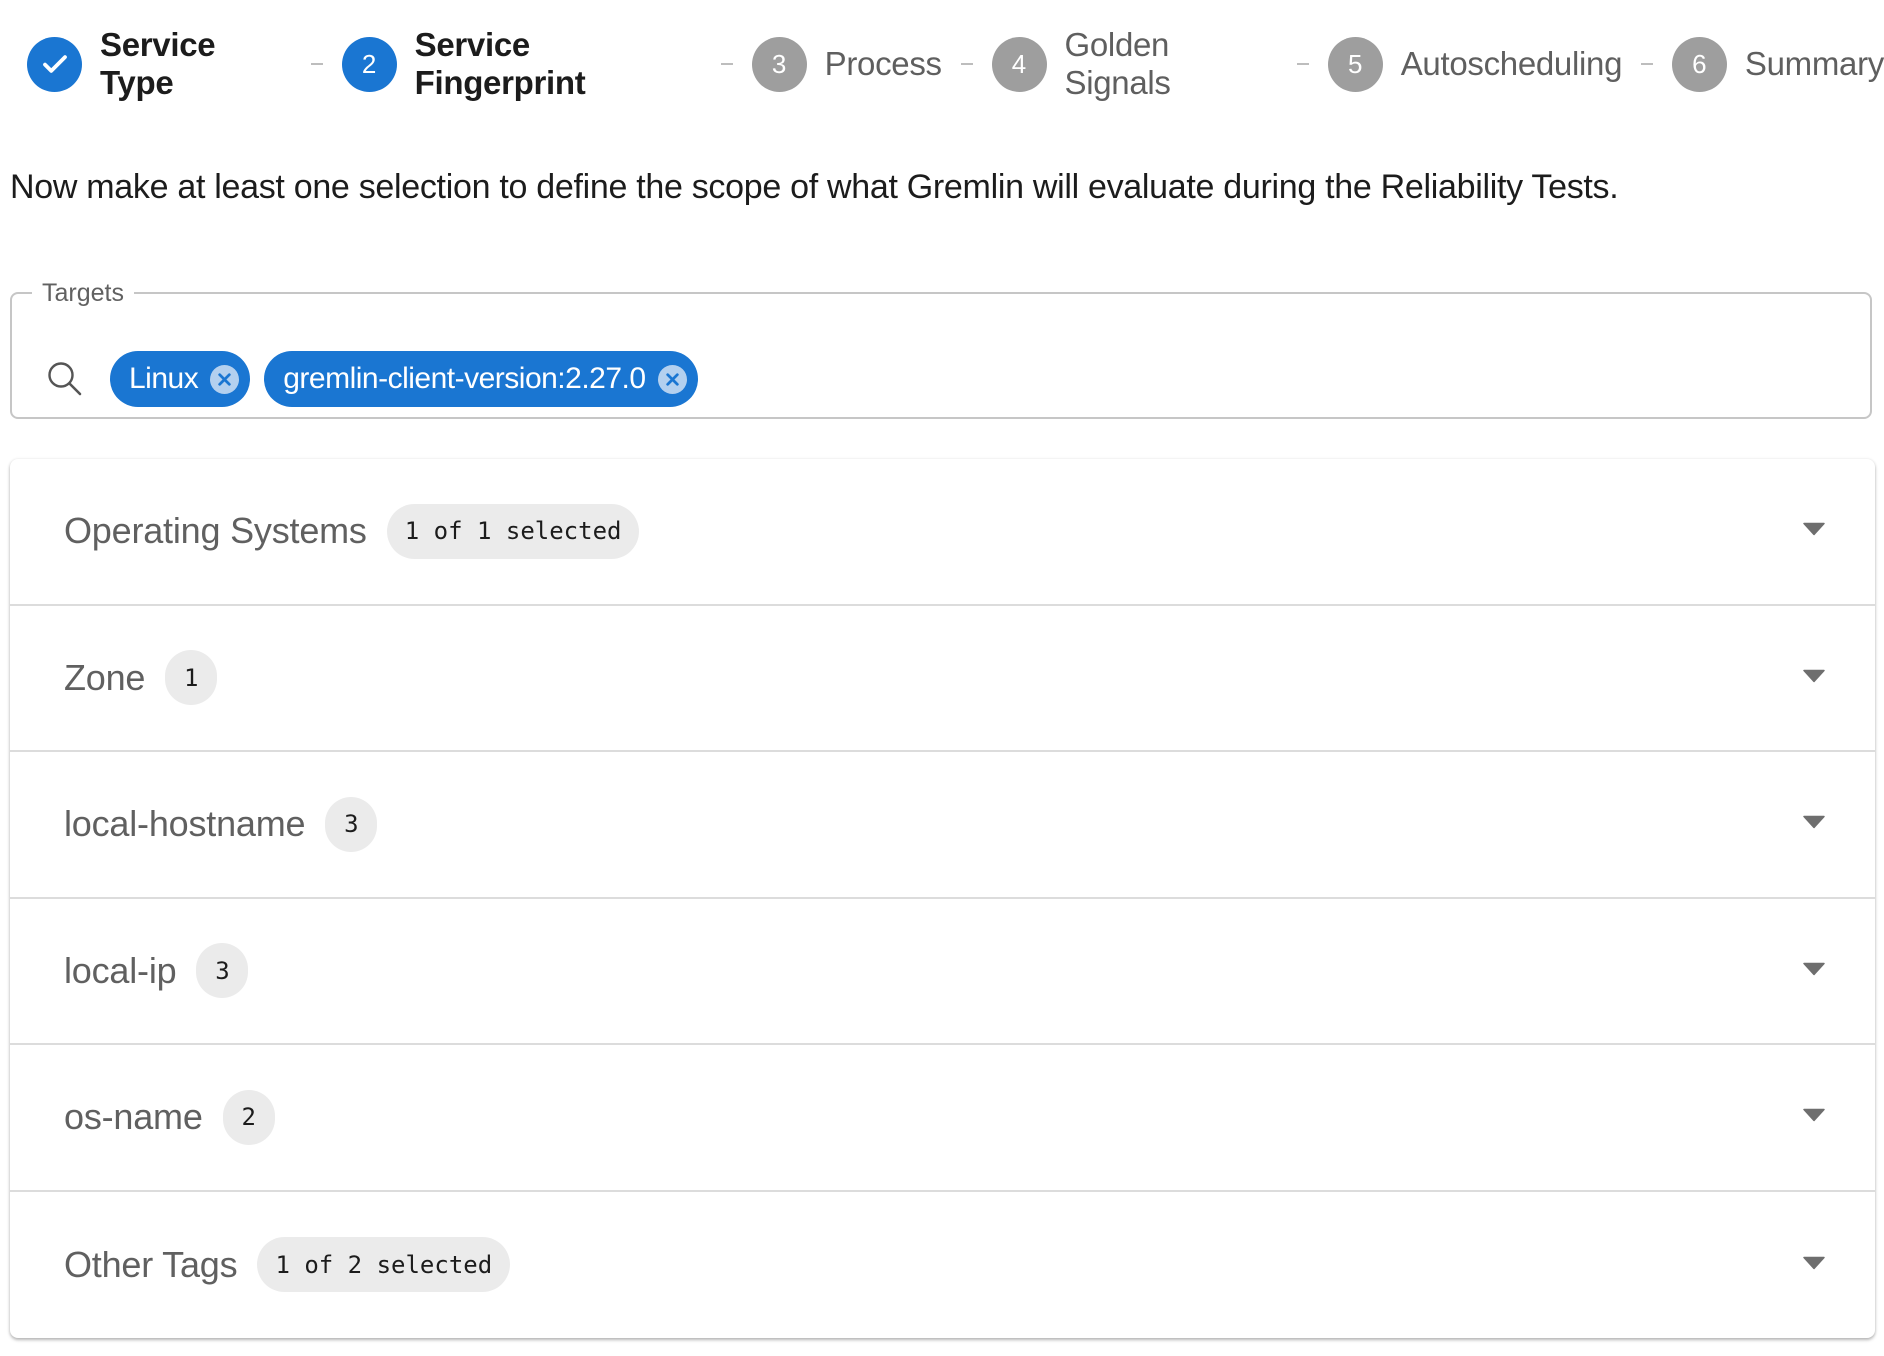  What do you see at coordinates (942, 532) in the screenshot?
I see `accordion-operating-systems: Operating Systems 1 of 1 selected` at bounding box center [942, 532].